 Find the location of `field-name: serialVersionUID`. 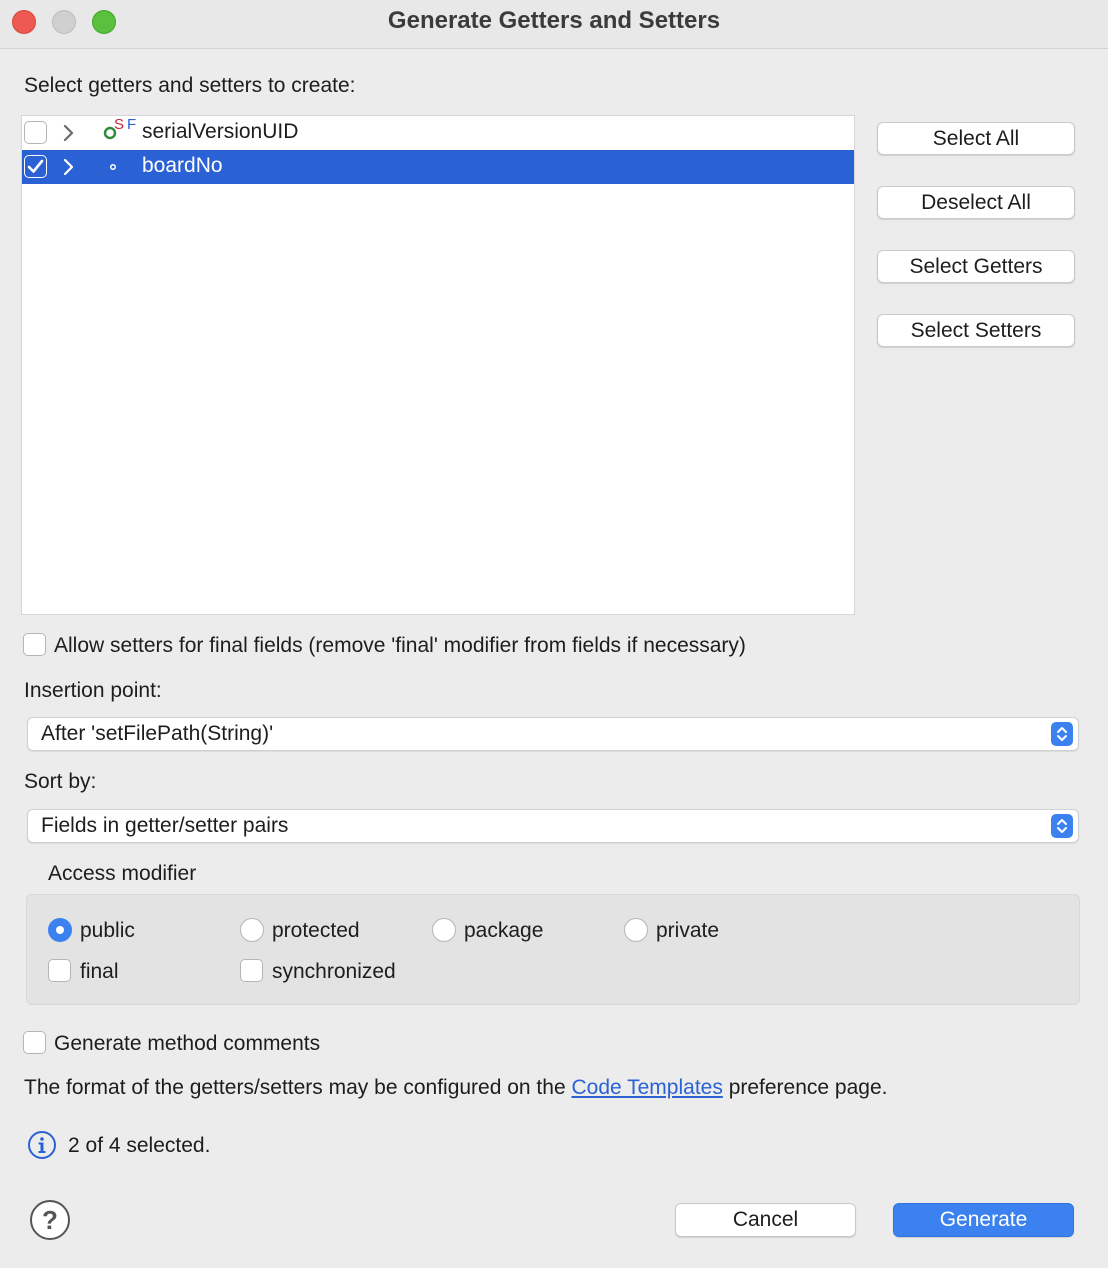

field-name: serialVersionUID is located at coordinates (220, 131).